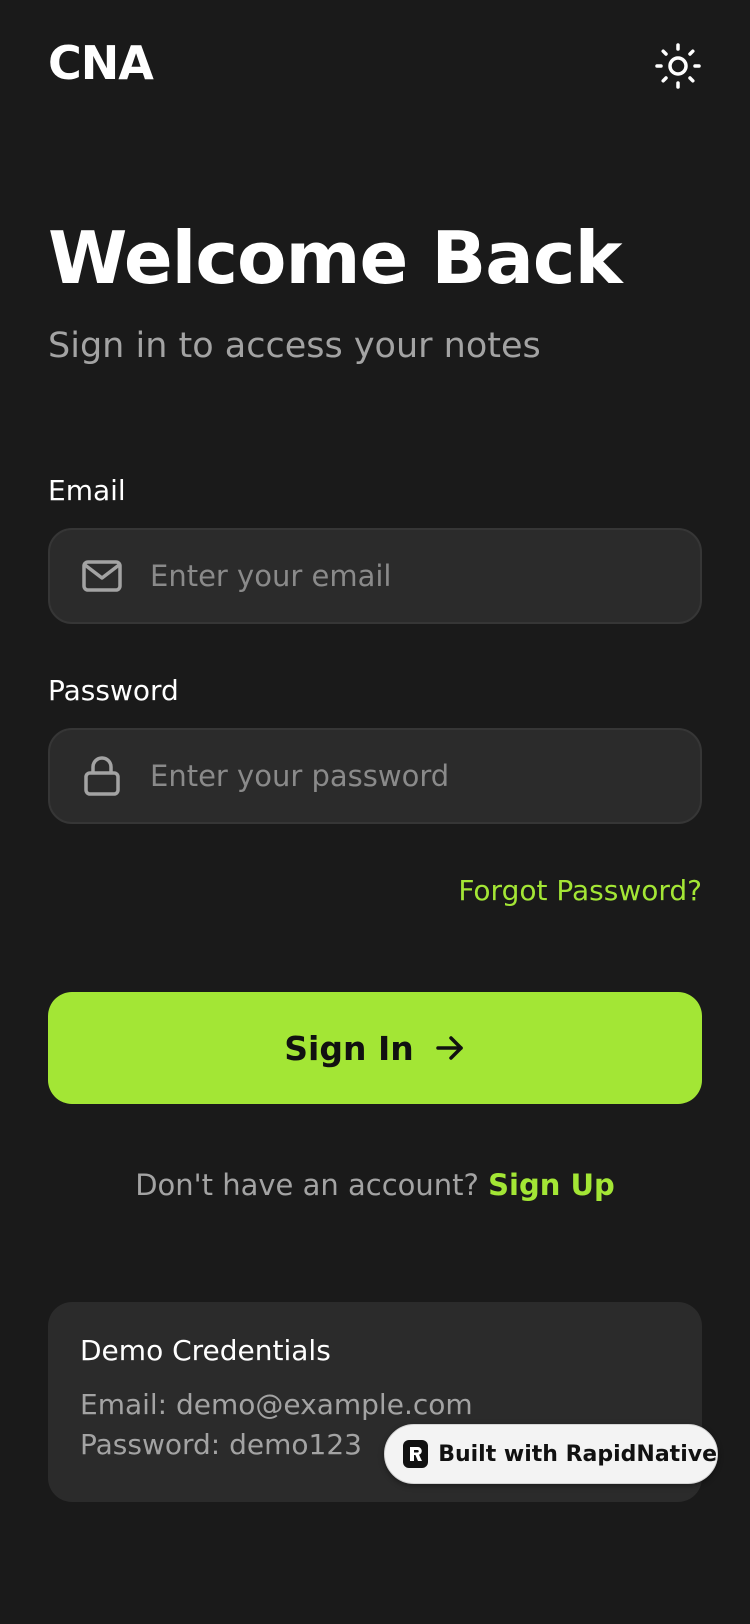 This screenshot has height=1624, width=750. I want to click on sign-in-button: Sign In, so click(375, 1048).